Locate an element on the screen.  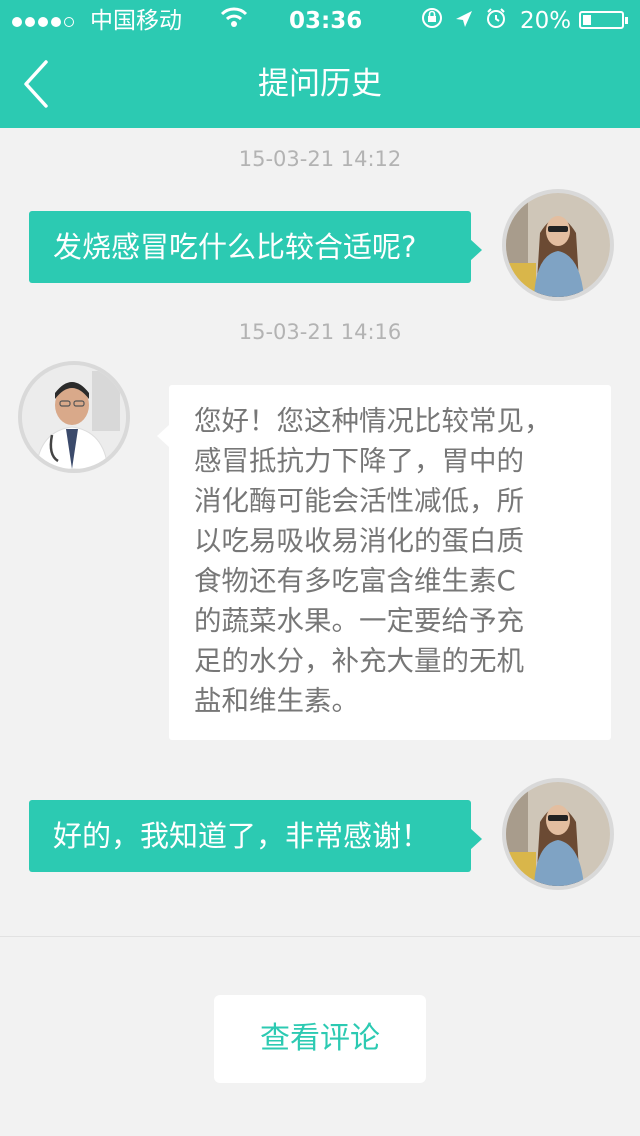
message-text: 好的，我知道了，非常感谢！ is located at coordinates (242, 836).